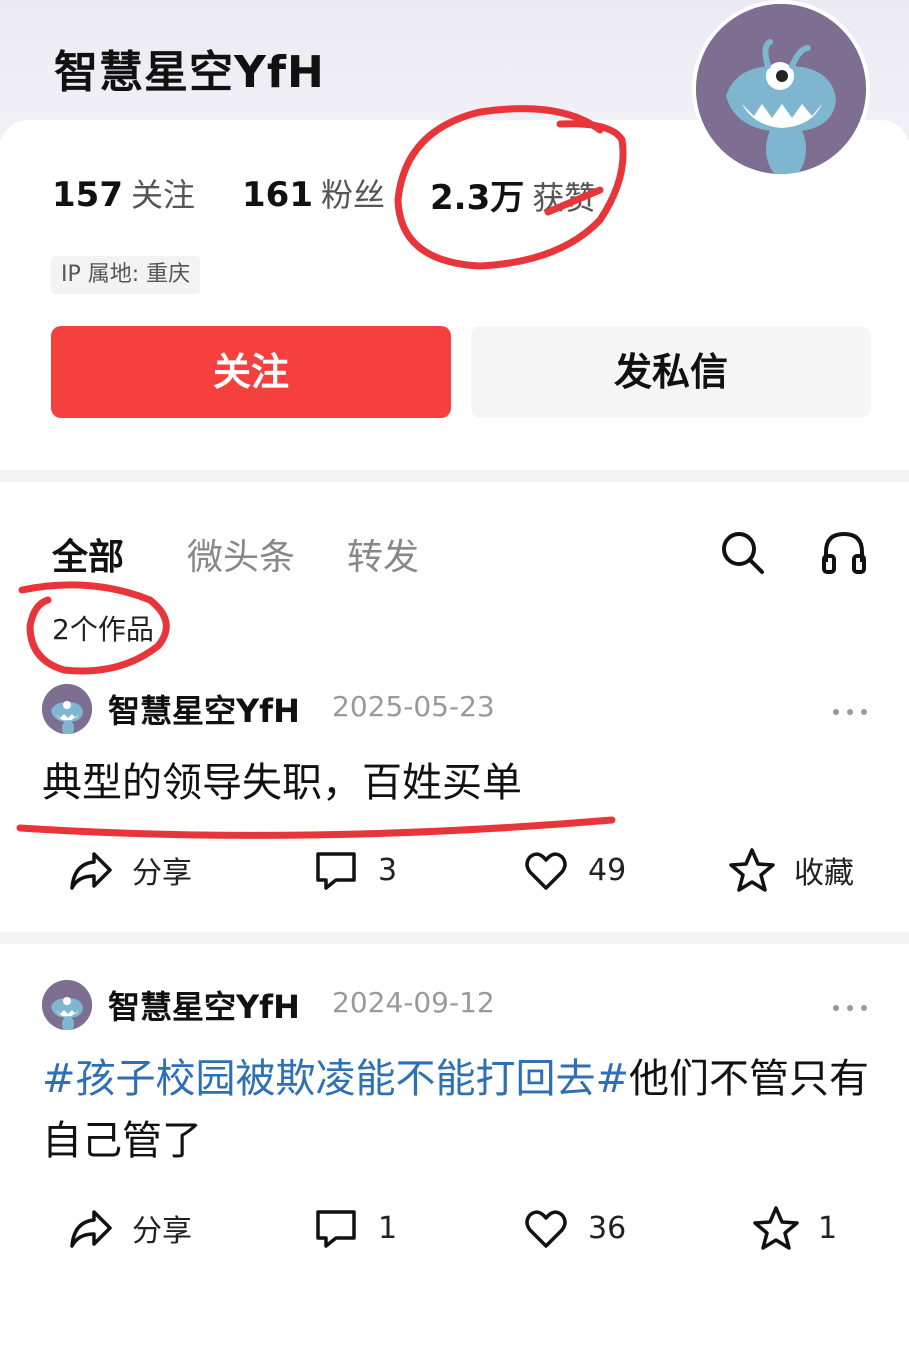 The width and height of the screenshot is (909, 1347). Describe the element at coordinates (454, 476) in the screenshot. I see `section-divider` at that location.